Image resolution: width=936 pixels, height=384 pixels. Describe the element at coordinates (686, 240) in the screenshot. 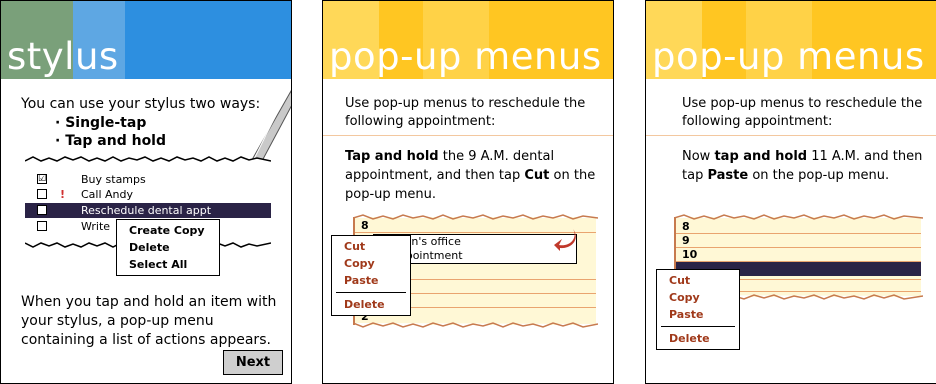

I see `hour-label: 9` at that location.